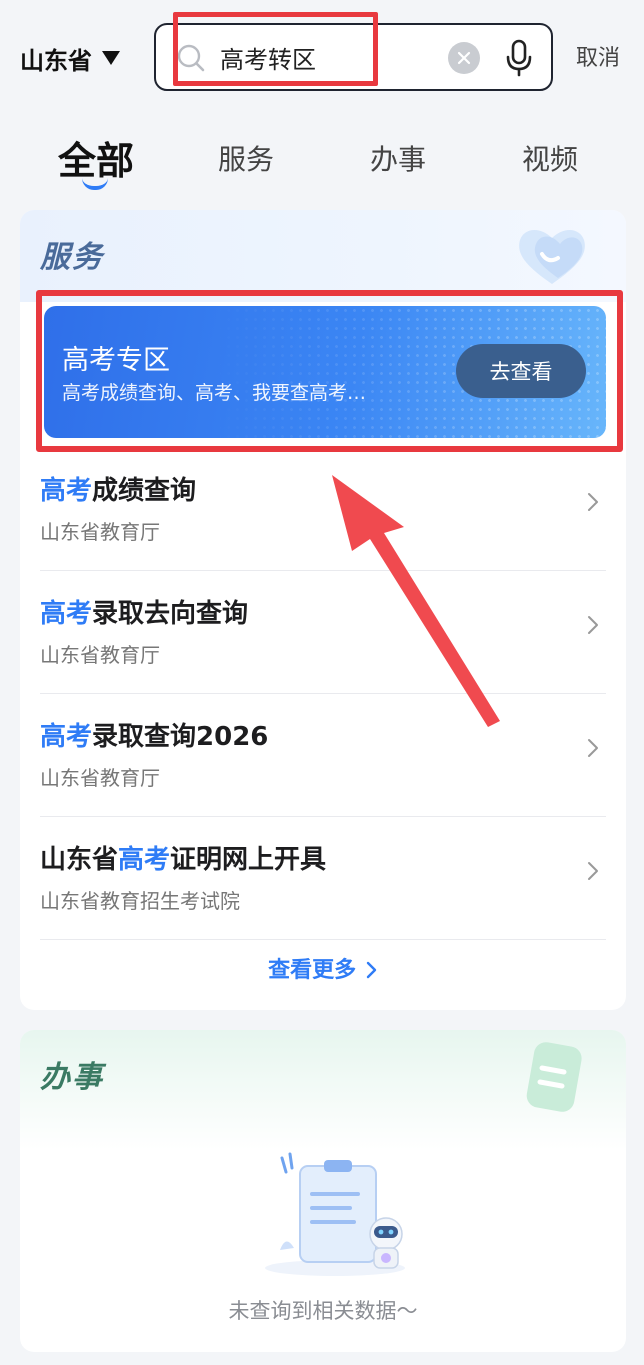 The width and height of the screenshot is (644, 1365). I want to click on search-input, so click(330, 57).